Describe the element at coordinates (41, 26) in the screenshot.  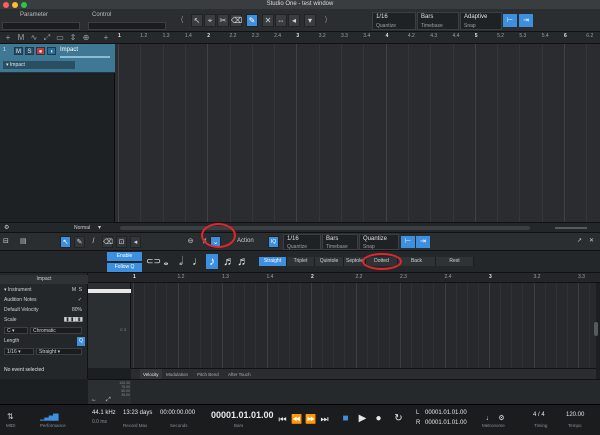
I see `parameter-dropdown` at that location.